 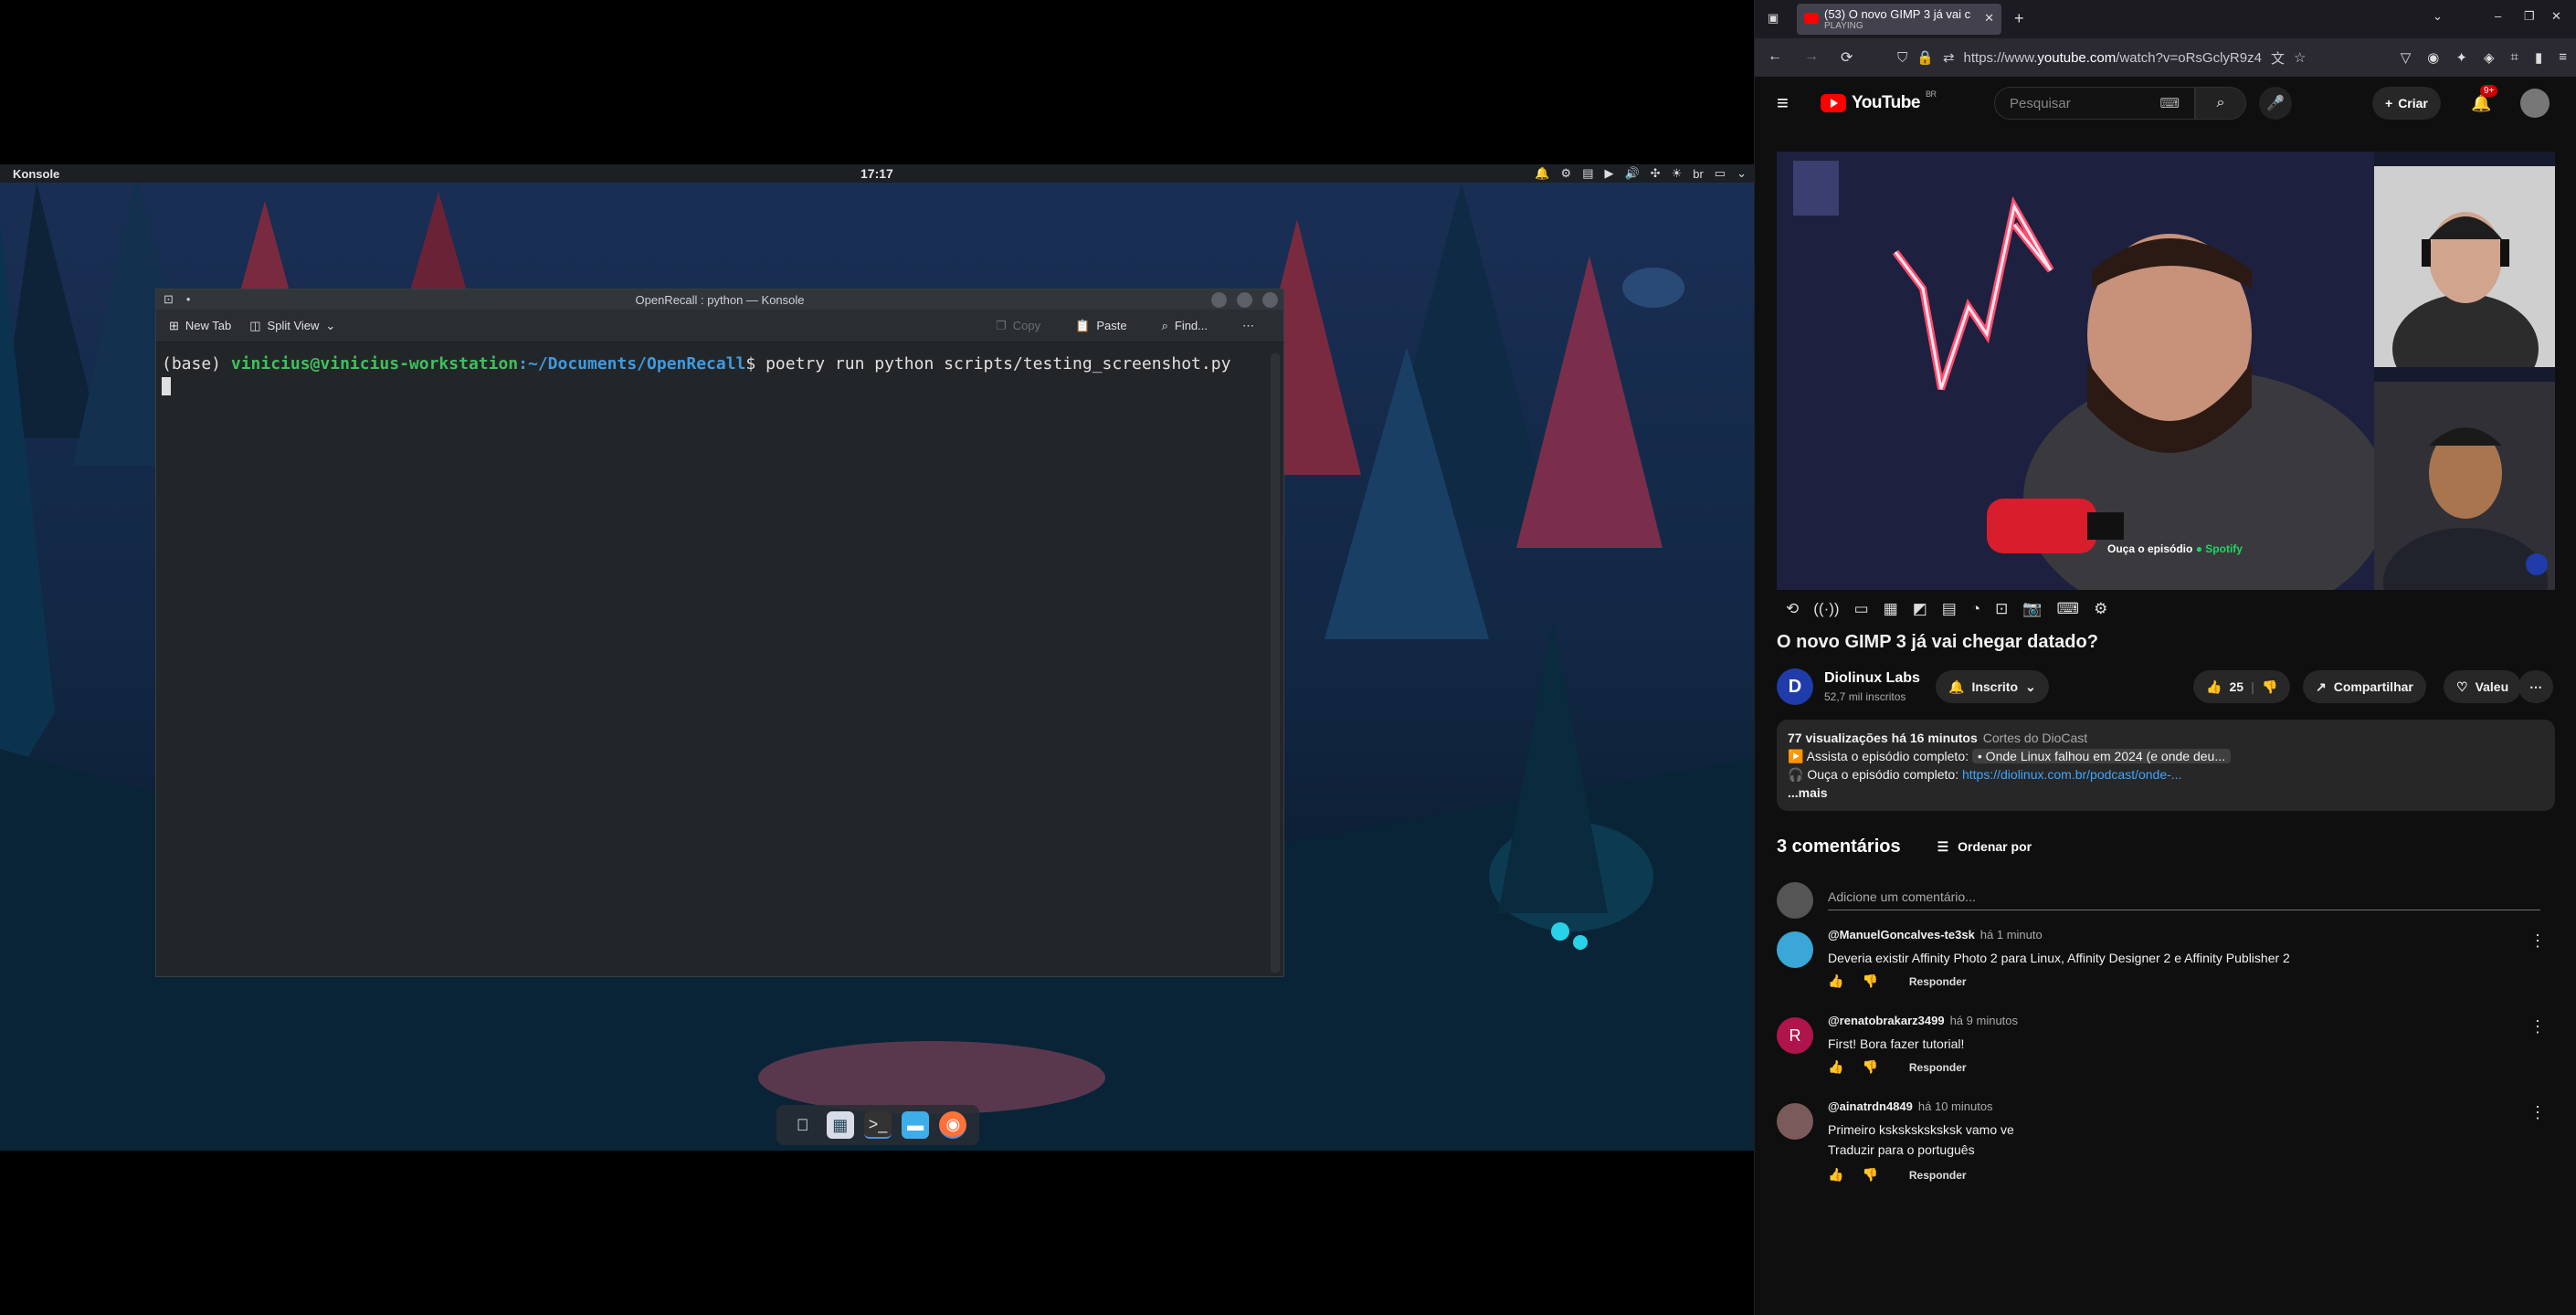 What do you see at coordinates (1656, 173) in the screenshot?
I see `network-icon: ✣` at bounding box center [1656, 173].